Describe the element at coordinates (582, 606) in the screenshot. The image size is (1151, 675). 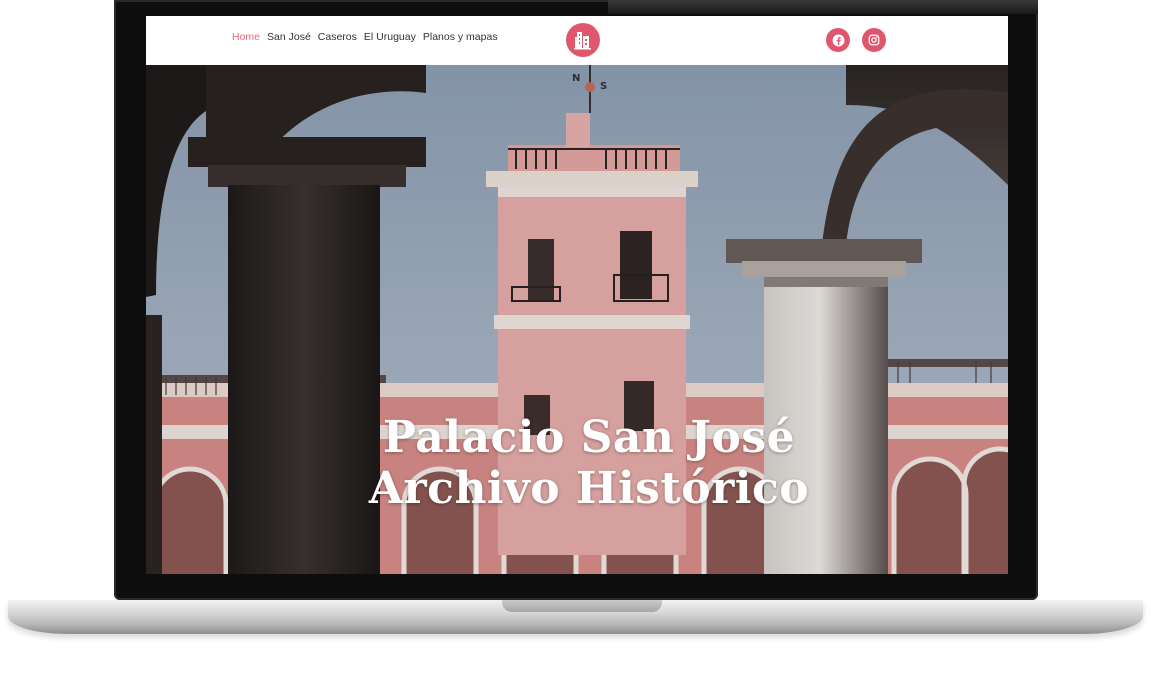
I see `laptop-notch` at that location.